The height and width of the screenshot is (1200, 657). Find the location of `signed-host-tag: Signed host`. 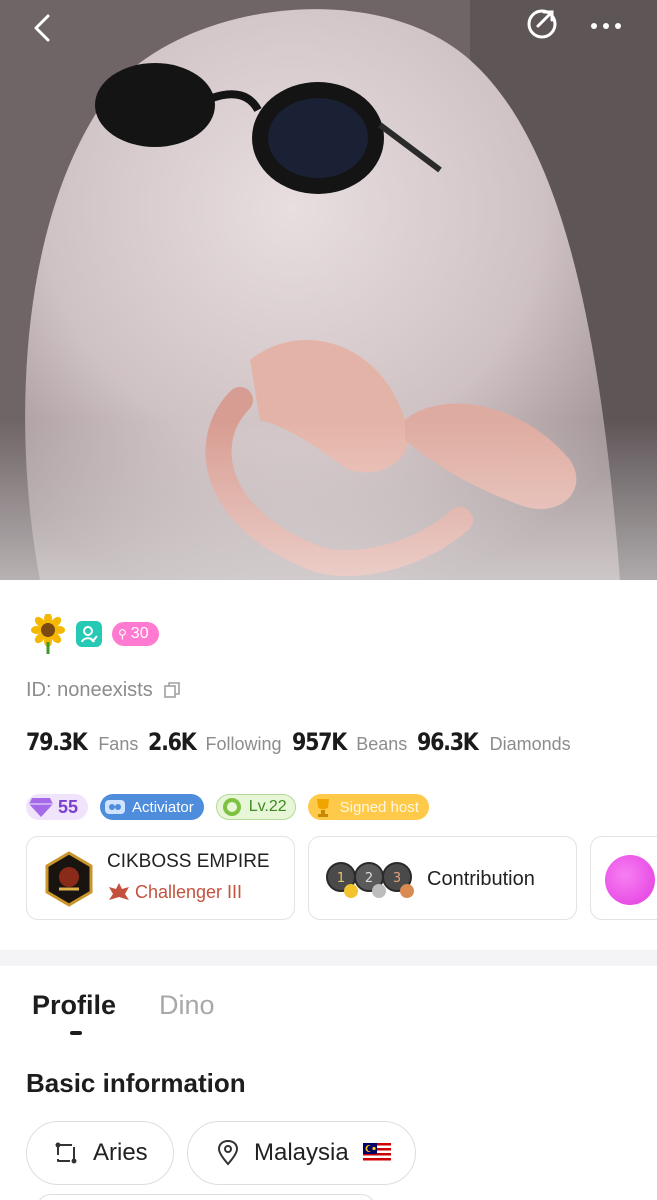

signed-host-tag: Signed host is located at coordinates (368, 807).